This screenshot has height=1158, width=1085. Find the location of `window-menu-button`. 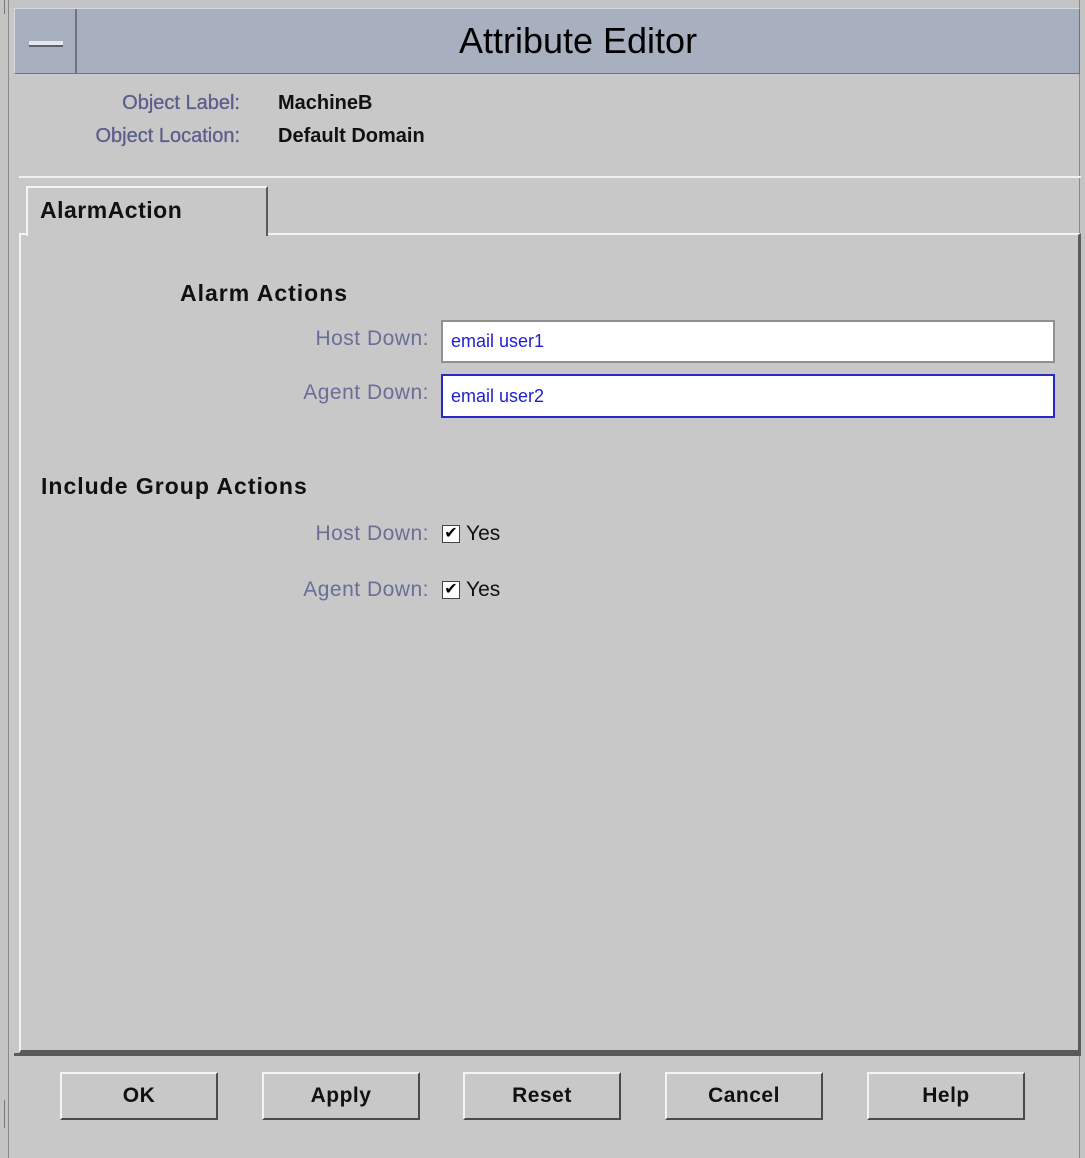

window-menu-button is located at coordinates (46, 41).